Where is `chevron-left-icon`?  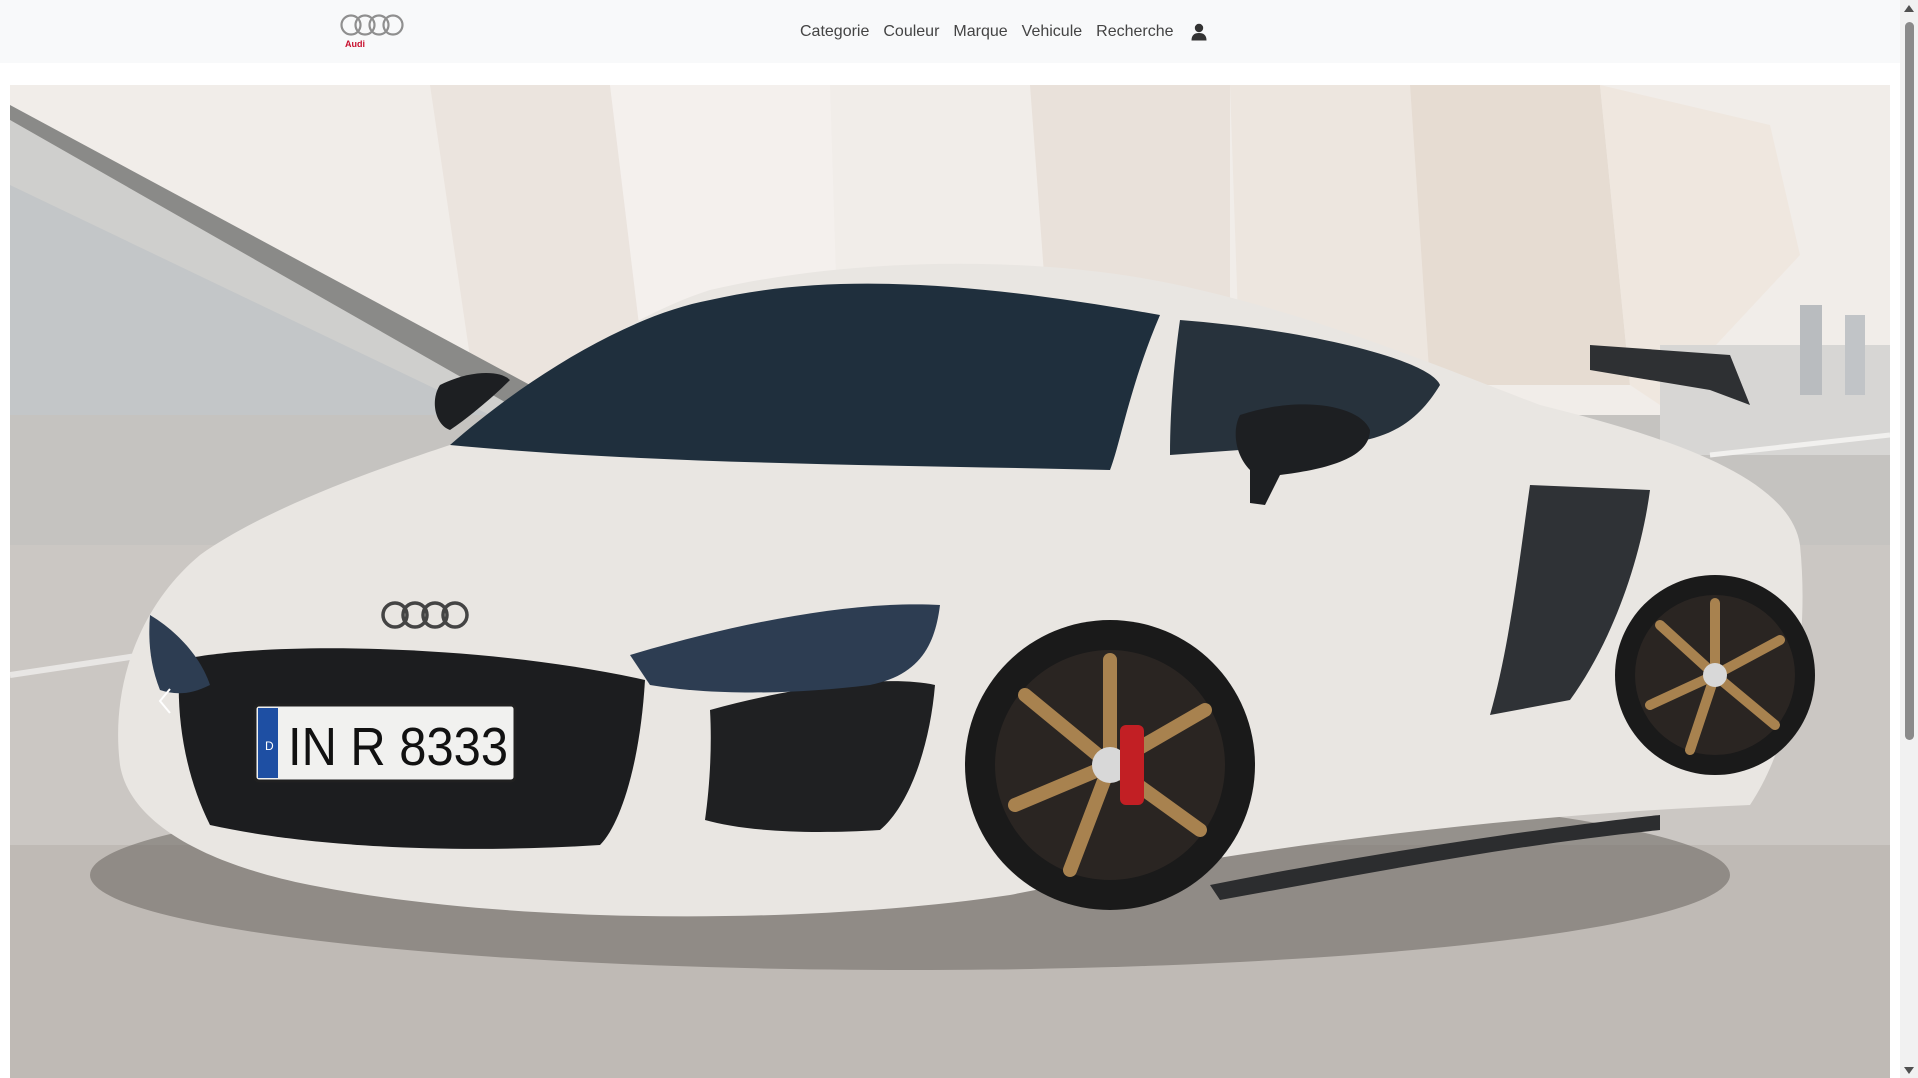 chevron-left-icon is located at coordinates (164, 701).